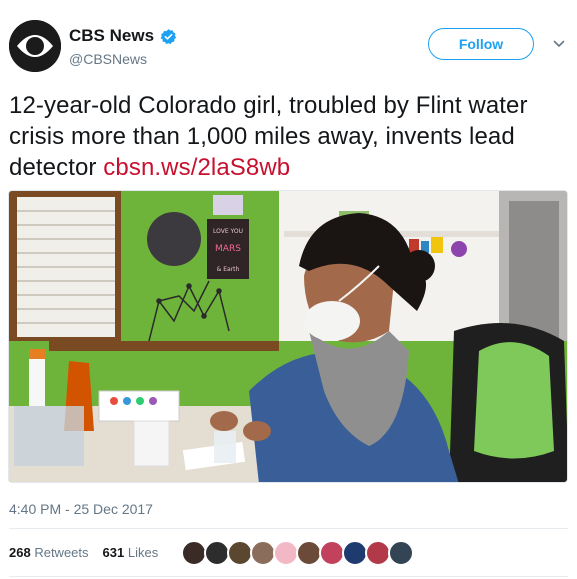  I want to click on liker-avatar, so click(401, 553).